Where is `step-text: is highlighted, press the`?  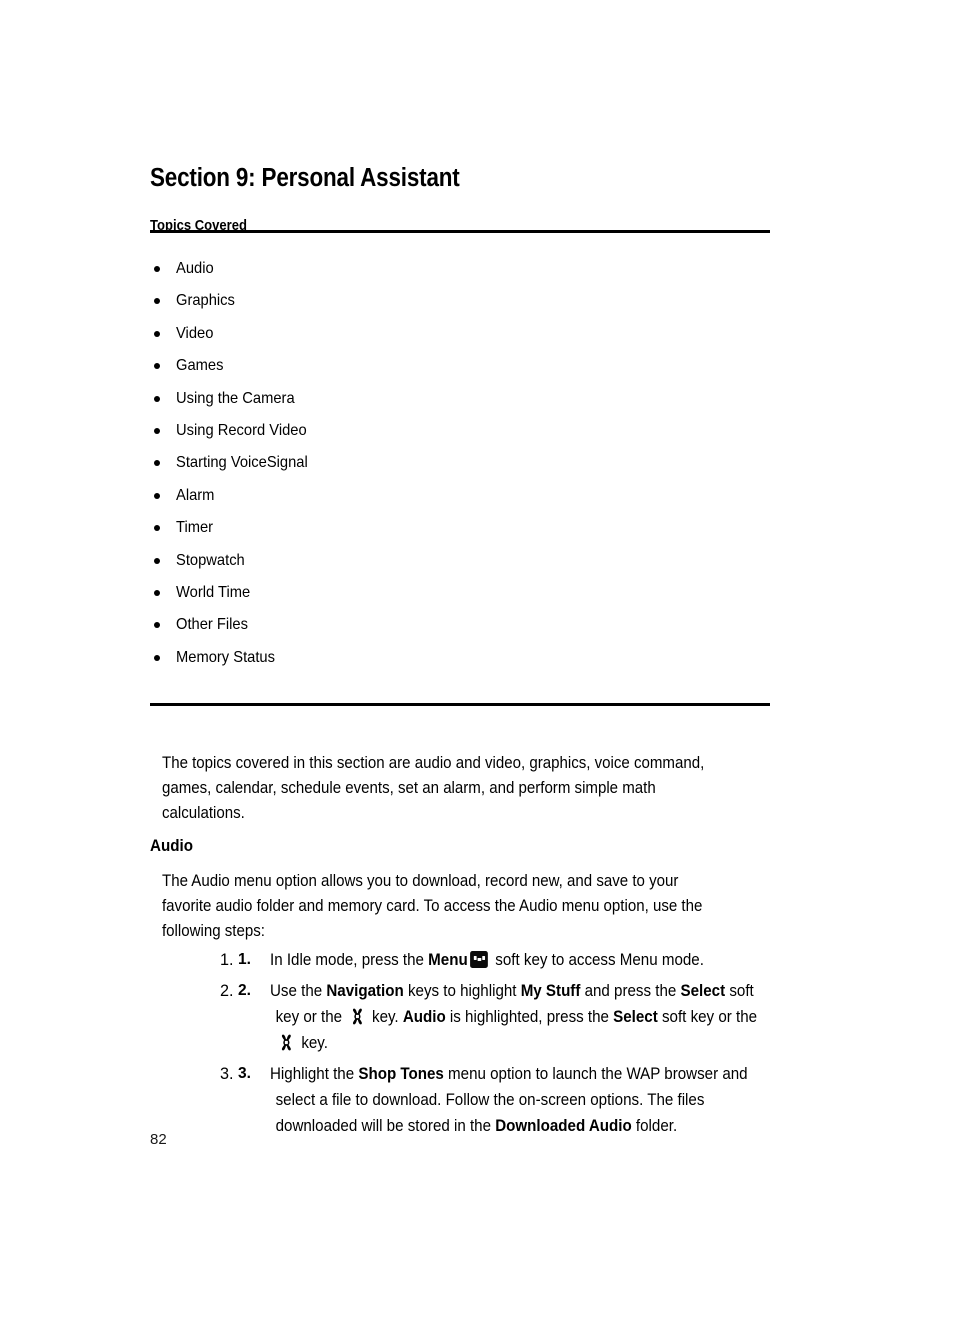
step-text: is highlighted, press the is located at coordinates (529, 1016).